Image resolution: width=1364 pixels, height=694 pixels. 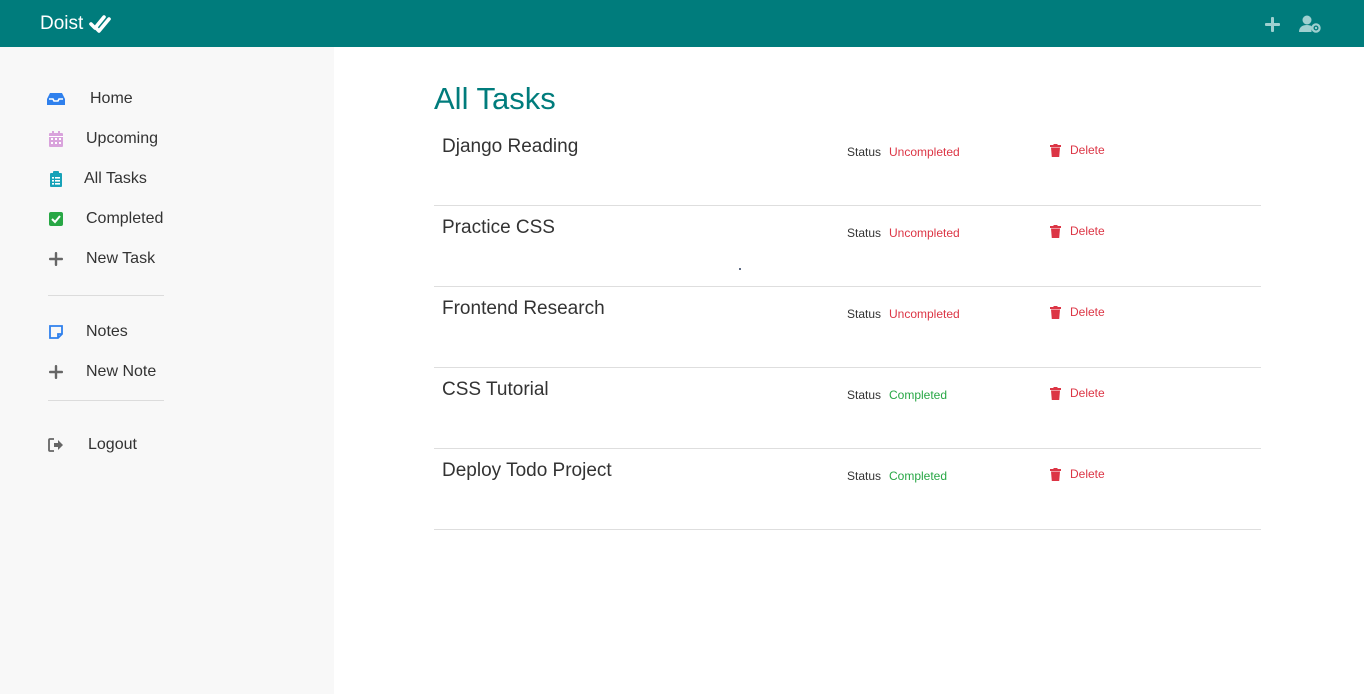 I want to click on task-name: Practice CSS, so click(x=498, y=228).